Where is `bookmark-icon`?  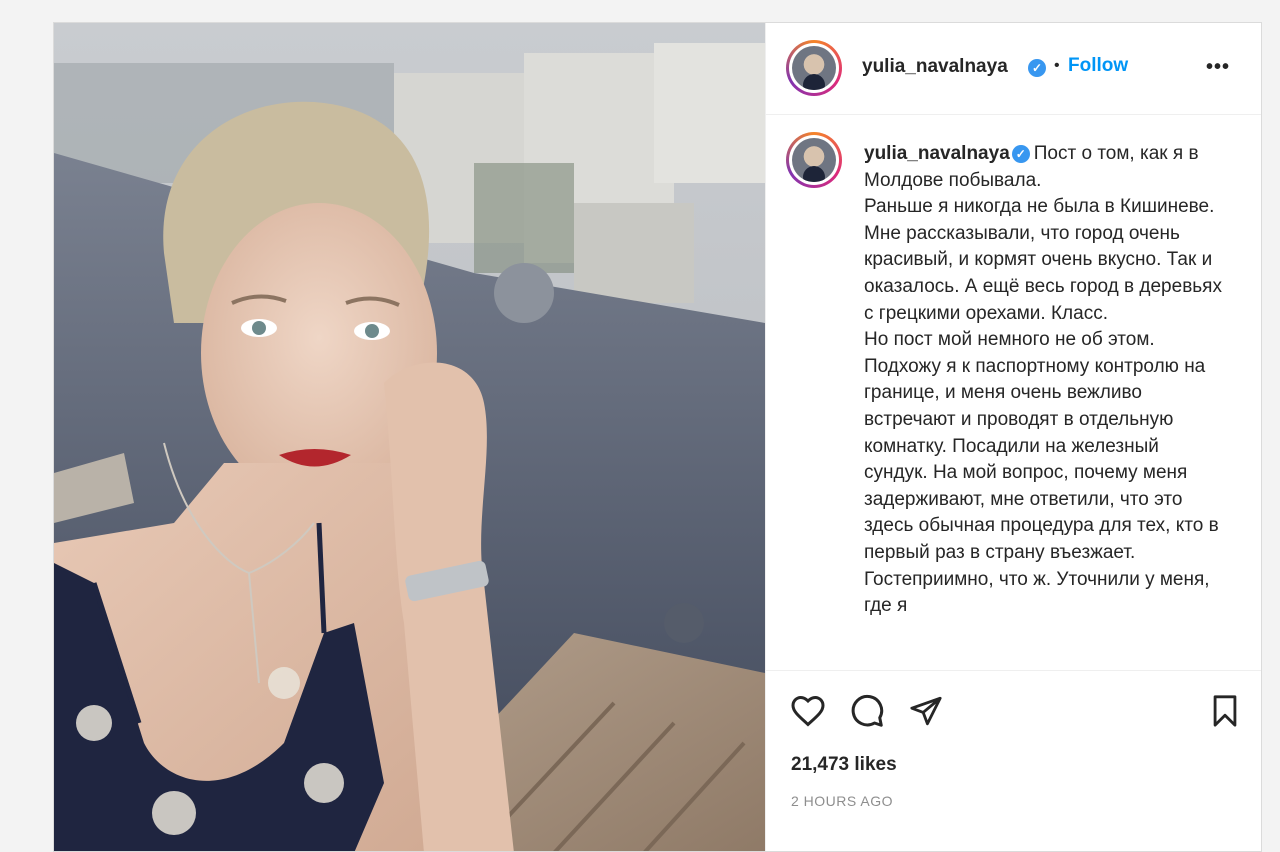 bookmark-icon is located at coordinates (1225, 713).